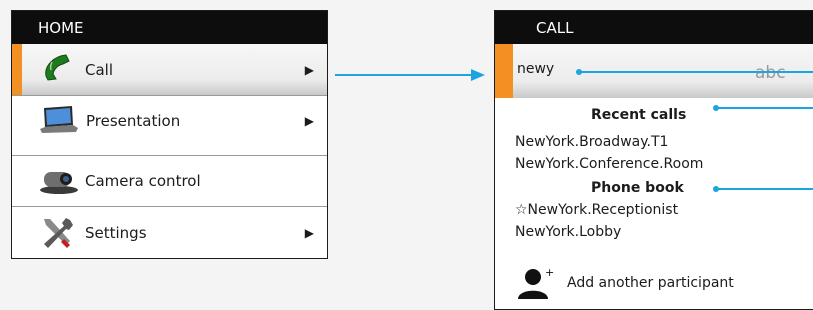 This screenshot has height=310, width=813. Describe the element at coordinates (61, 27) in the screenshot. I see `home-title: HOME` at that location.